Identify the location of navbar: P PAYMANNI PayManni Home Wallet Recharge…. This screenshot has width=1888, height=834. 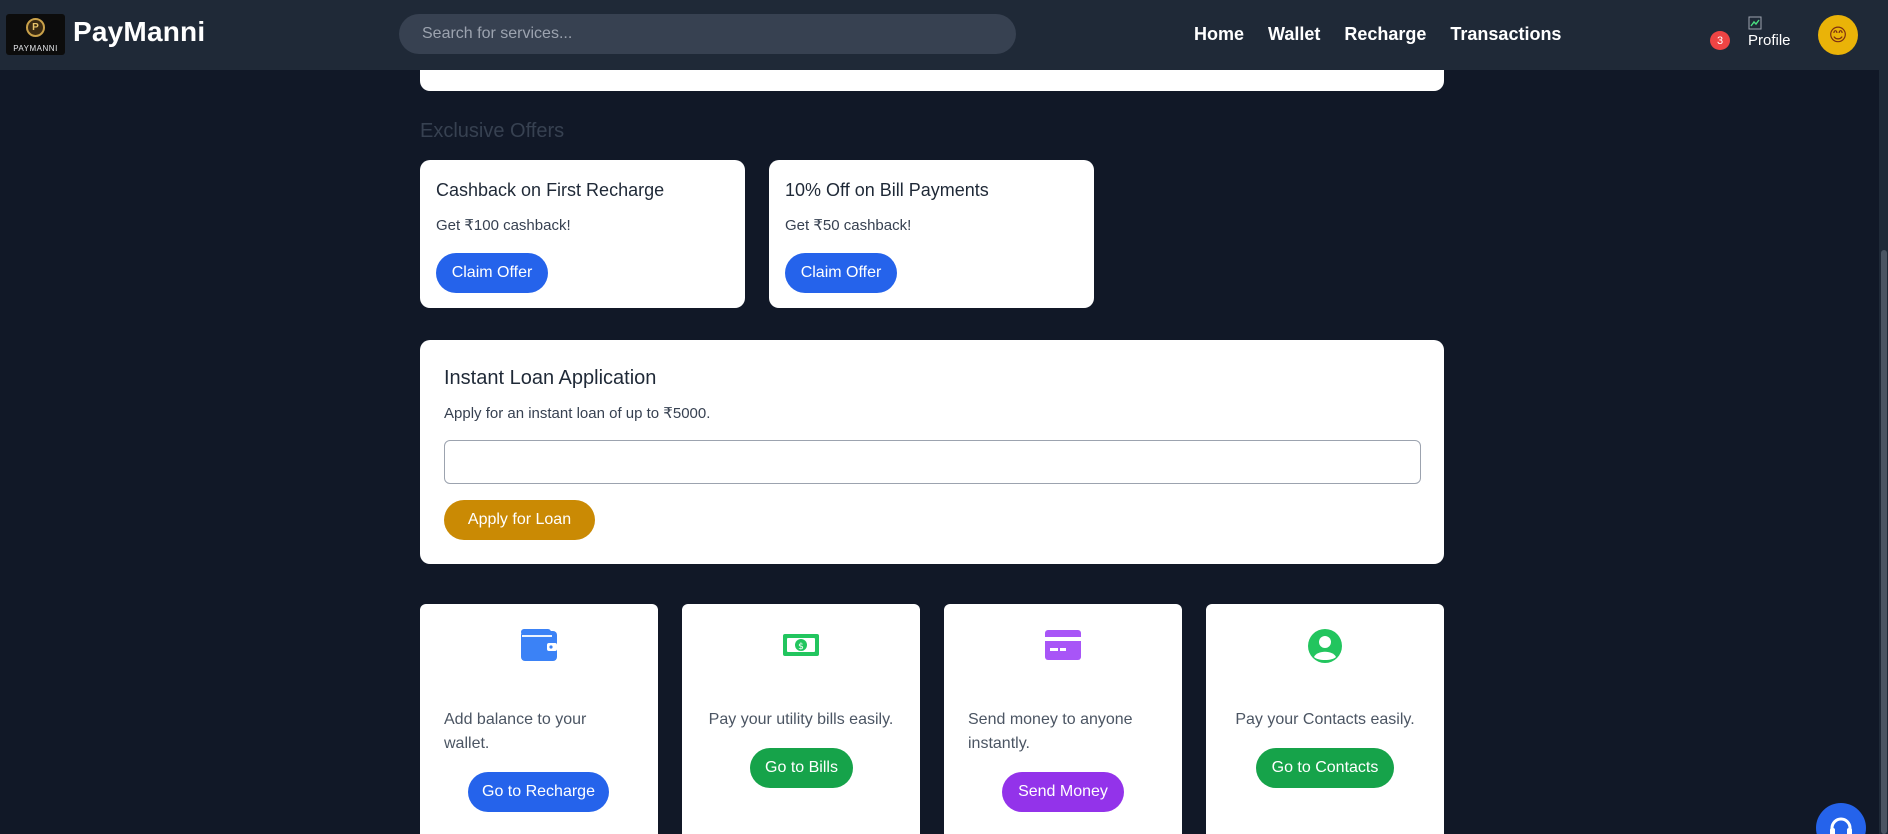
(944, 35).